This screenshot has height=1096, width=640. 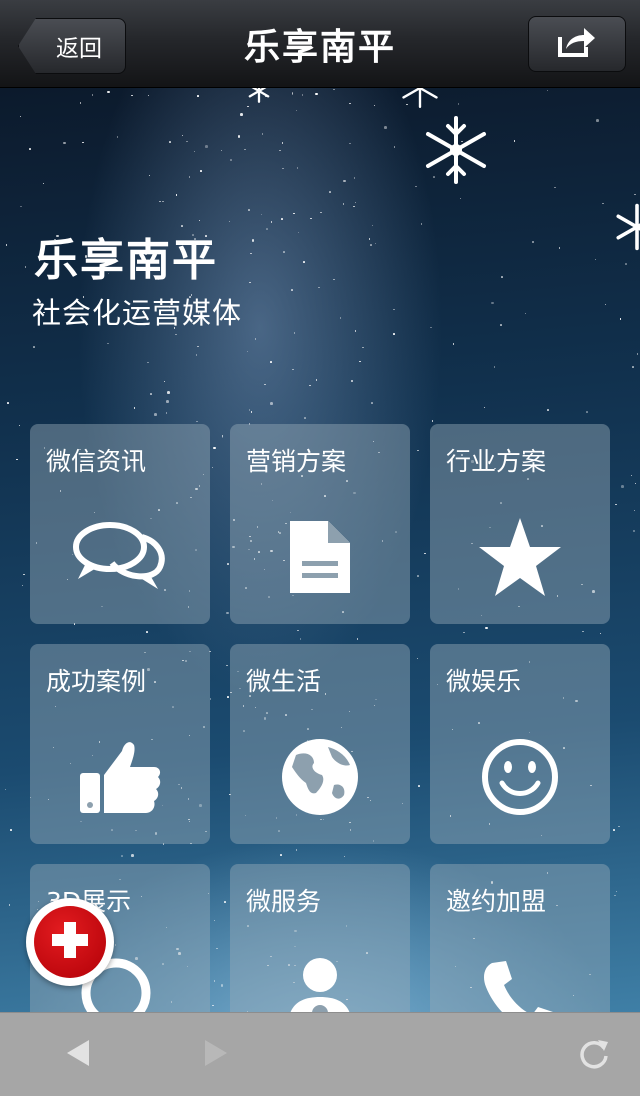 I want to click on arrow-right-icon, so click(x=216, y=1055).